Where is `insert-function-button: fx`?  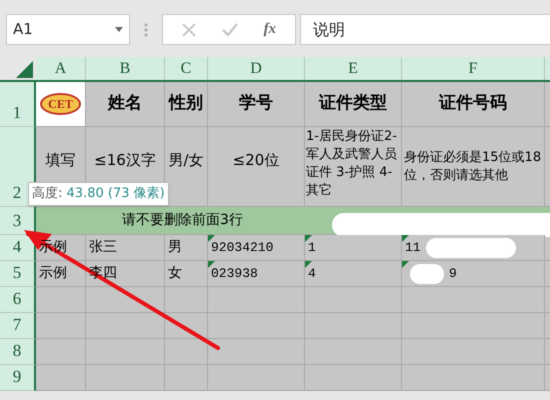 insert-function-button: fx is located at coordinates (270, 29).